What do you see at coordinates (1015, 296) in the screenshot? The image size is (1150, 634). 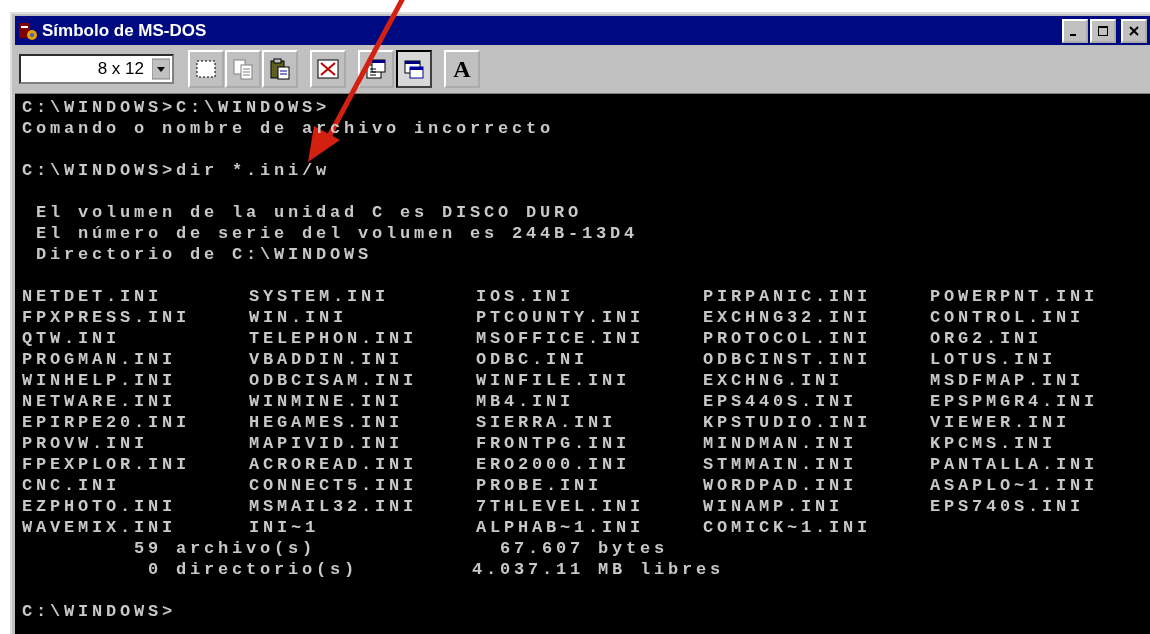 I see `file-name: POWERPNT.INI` at bounding box center [1015, 296].